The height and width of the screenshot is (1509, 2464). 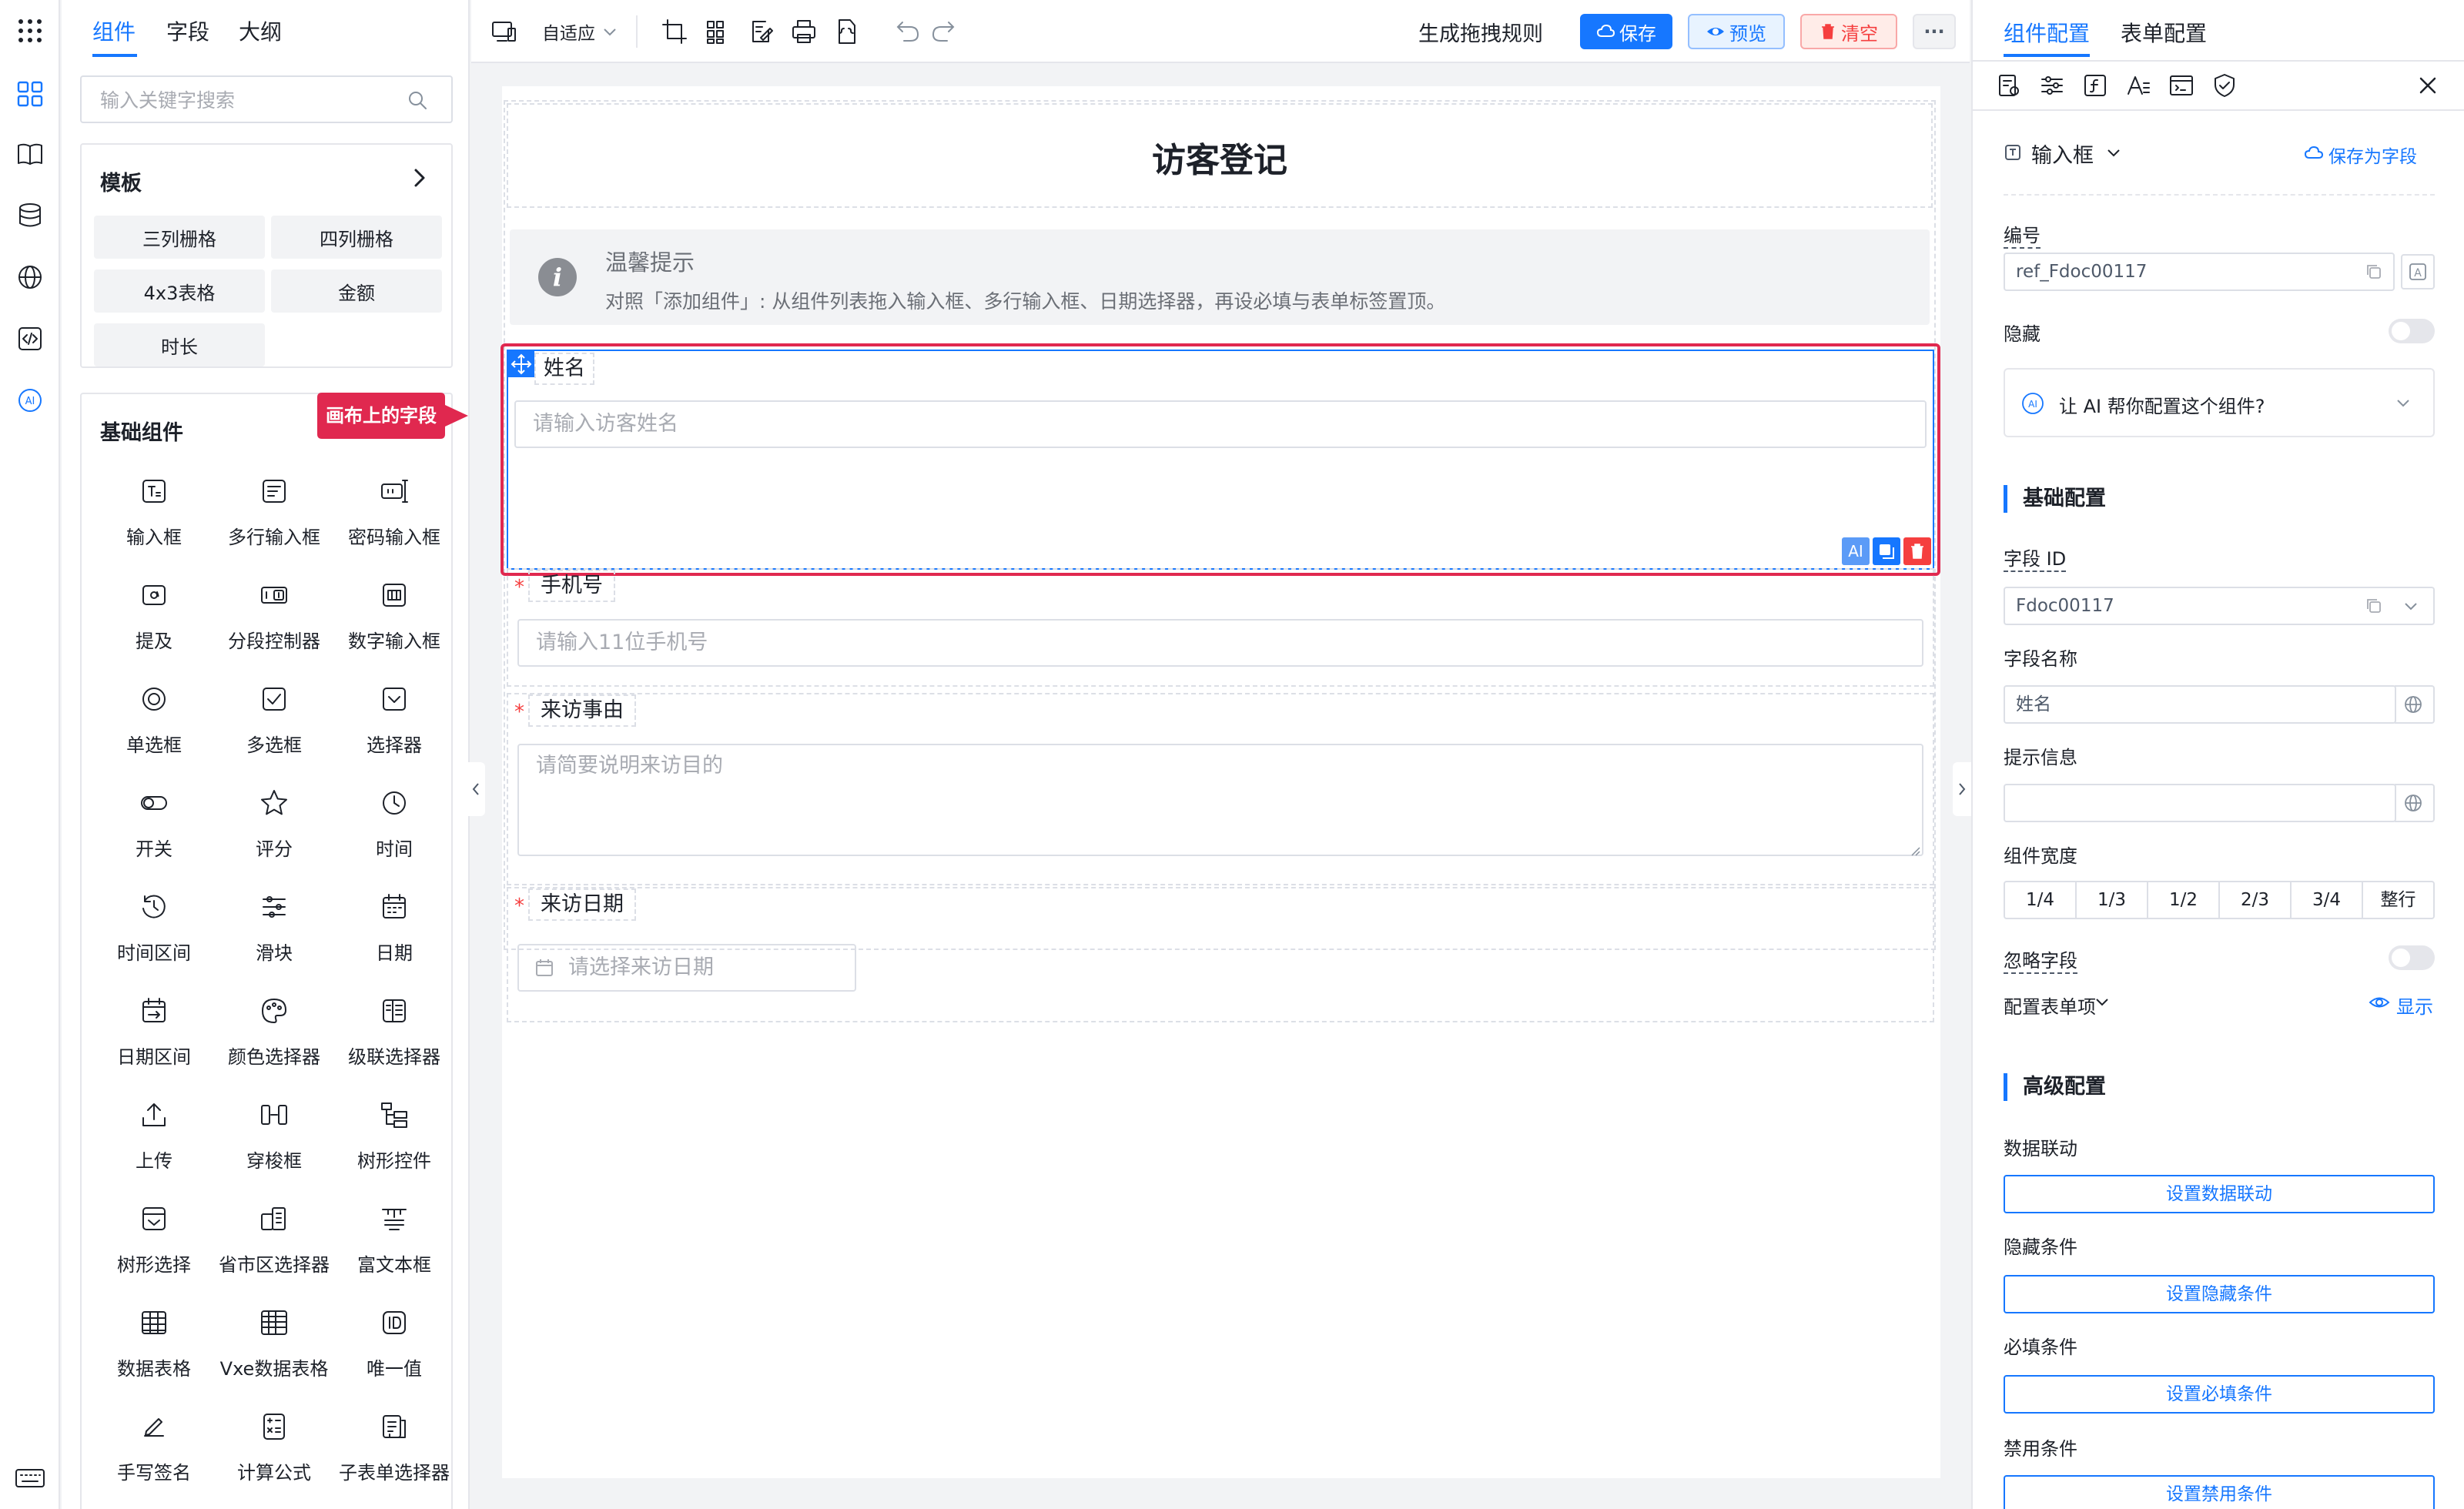 I want to click on component-item: 数字输入框, so click(x=394, y=609).